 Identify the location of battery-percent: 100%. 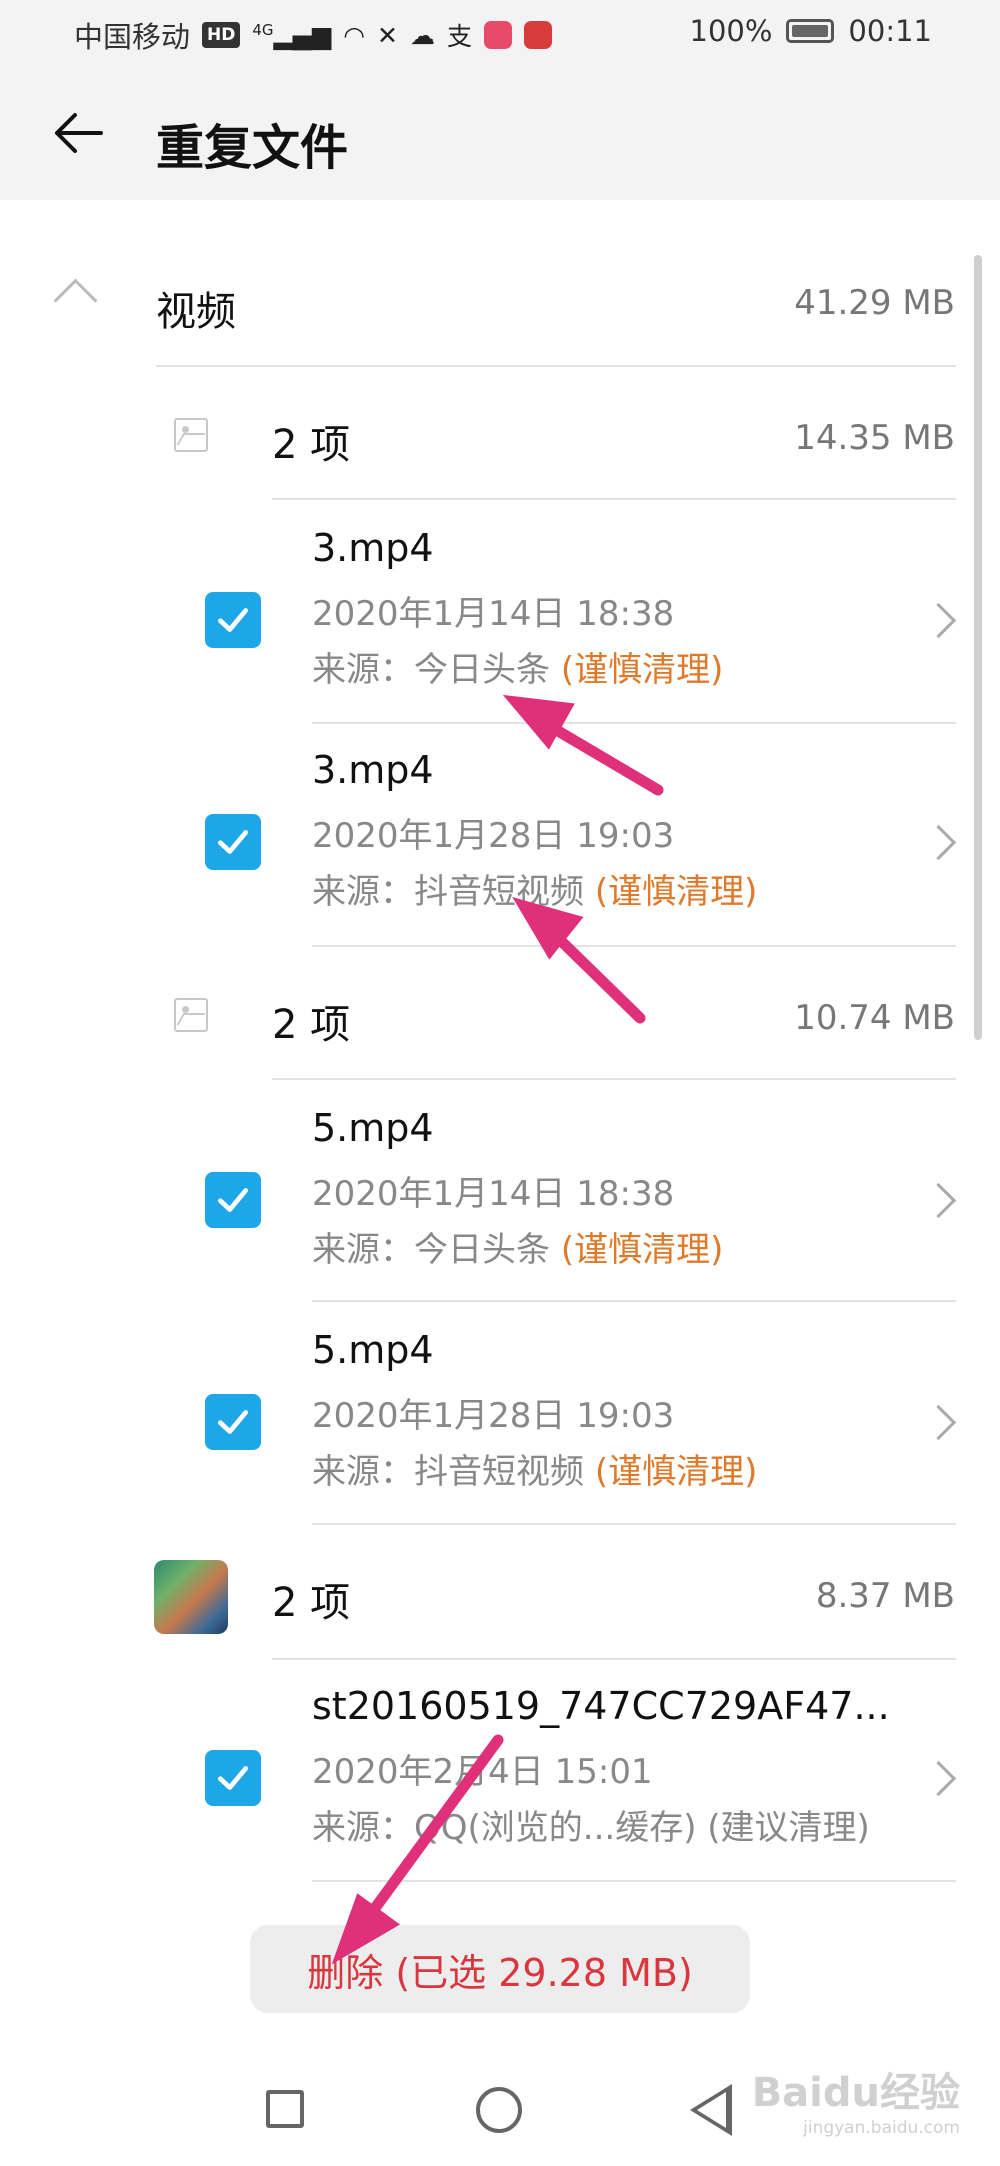
(731, 31).